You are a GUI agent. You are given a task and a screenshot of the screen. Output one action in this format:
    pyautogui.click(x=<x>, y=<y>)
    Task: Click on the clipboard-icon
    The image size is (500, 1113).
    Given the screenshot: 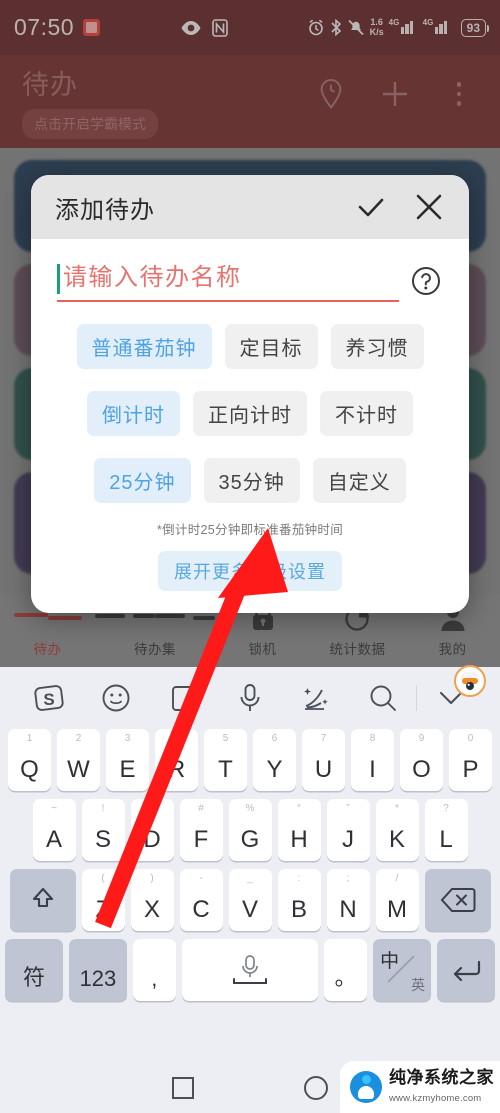 What is the action you would take?
    pyautogui.click(x=182, y=698)
    